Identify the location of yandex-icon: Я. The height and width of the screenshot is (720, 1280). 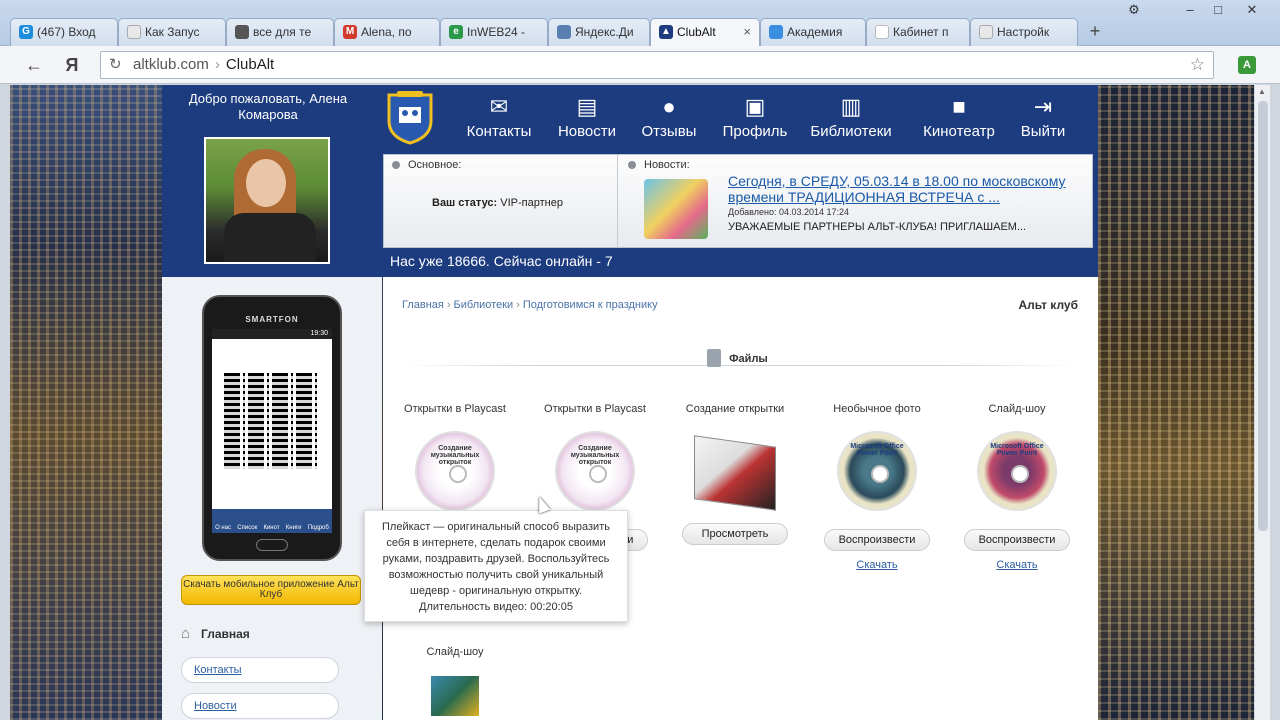
(72, 65).